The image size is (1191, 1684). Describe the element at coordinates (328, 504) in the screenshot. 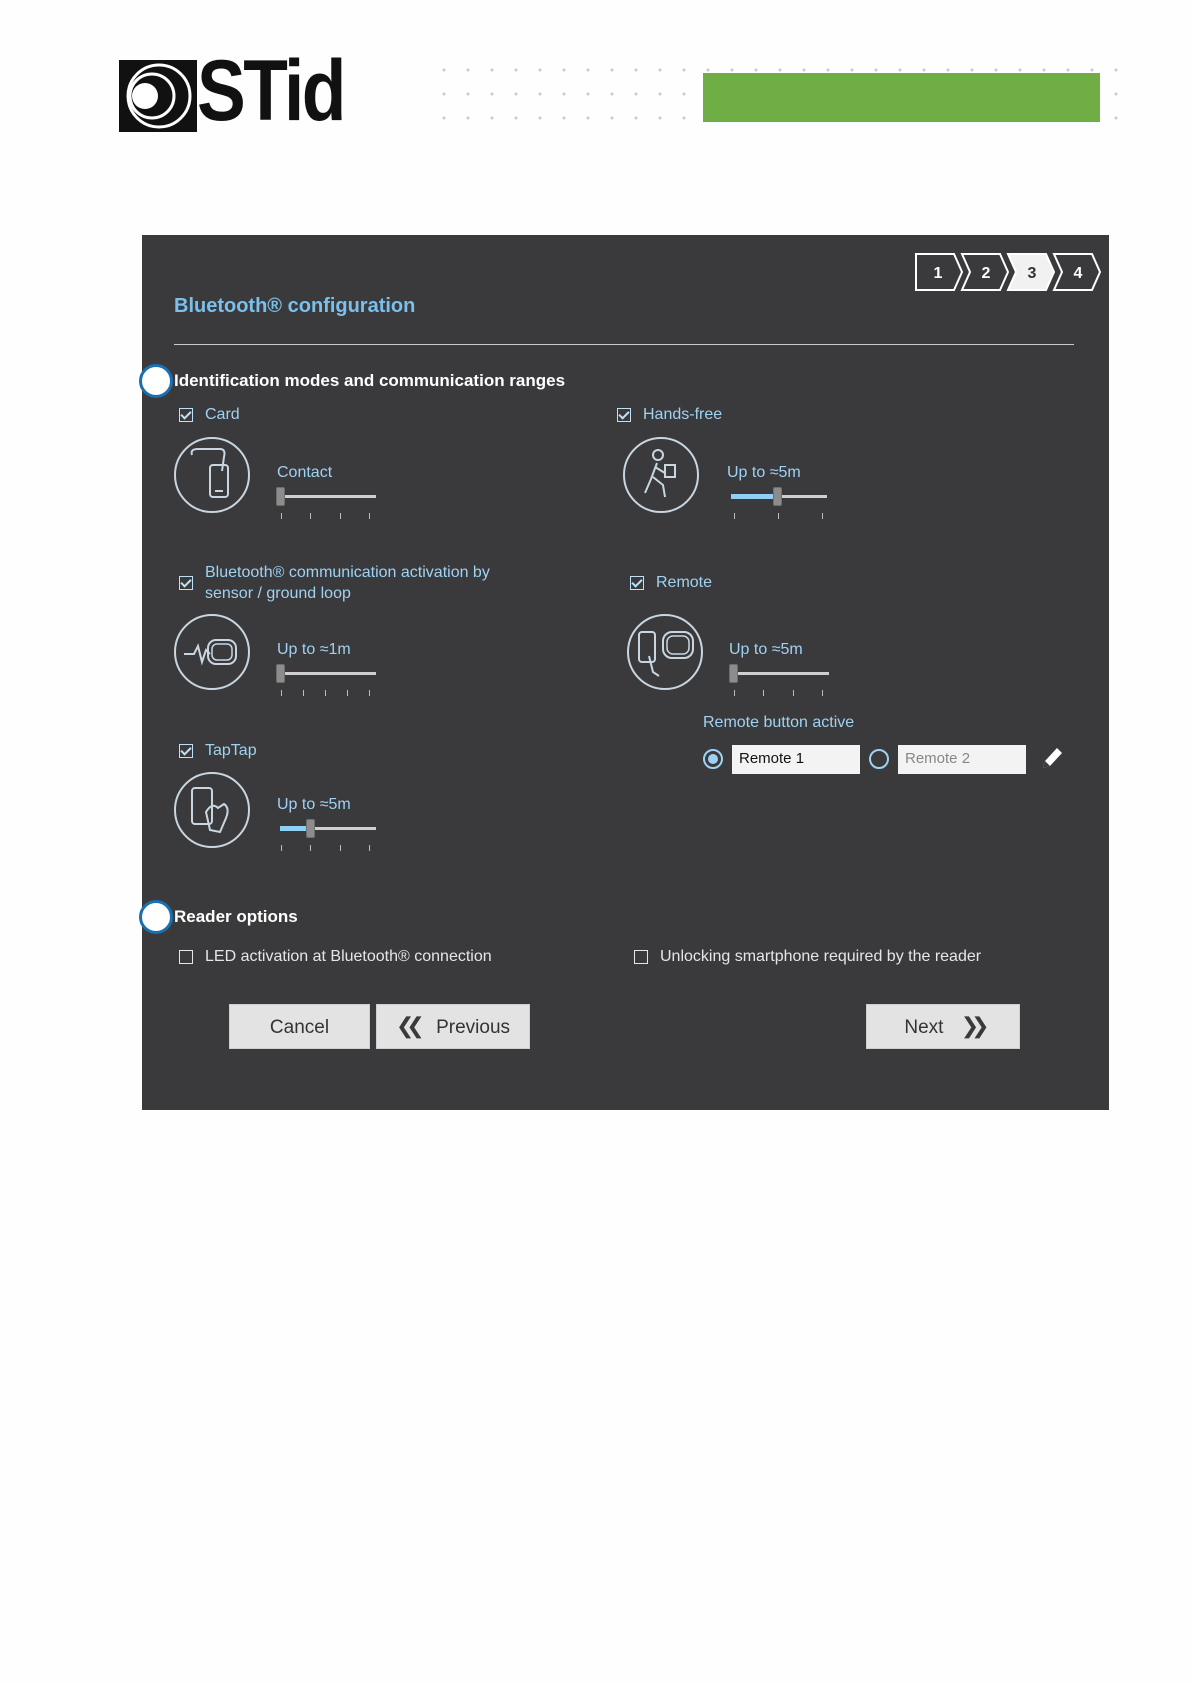

I see `card-range-slider` at that location.